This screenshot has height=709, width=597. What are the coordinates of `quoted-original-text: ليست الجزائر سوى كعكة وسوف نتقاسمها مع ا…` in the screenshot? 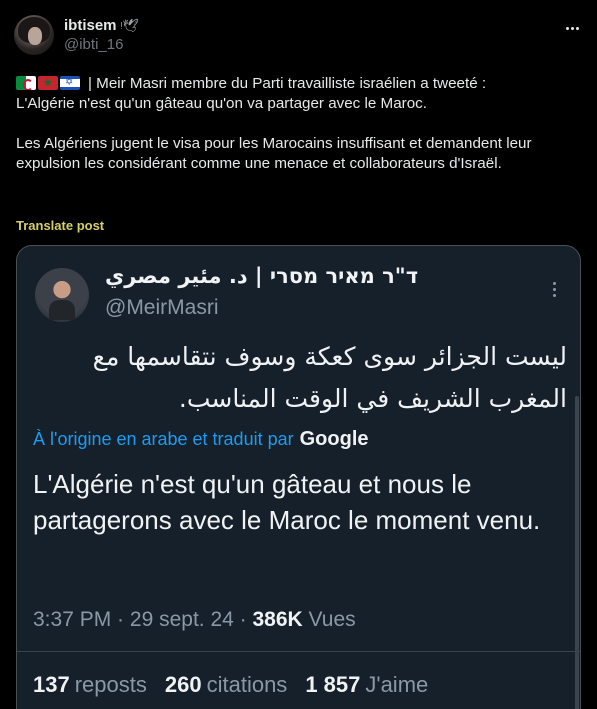 It's located at (329, 377).